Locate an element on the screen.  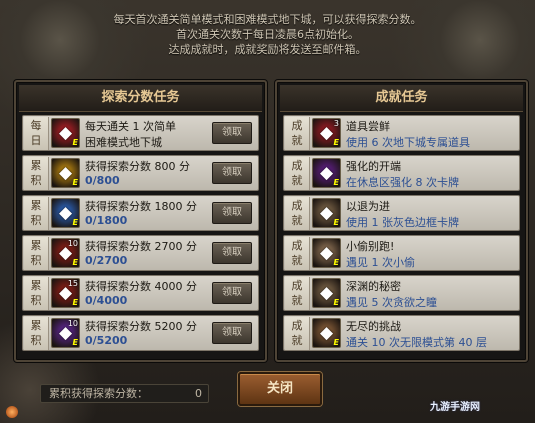
total-score-field: 累积获得探索分数： 0 is located at coordinates (124, 393).